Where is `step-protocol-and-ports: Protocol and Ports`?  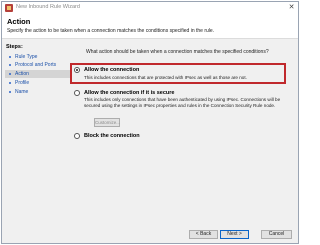
step-protocol-and-ports: Protocol and Ports is located at coordinates (40, 65).